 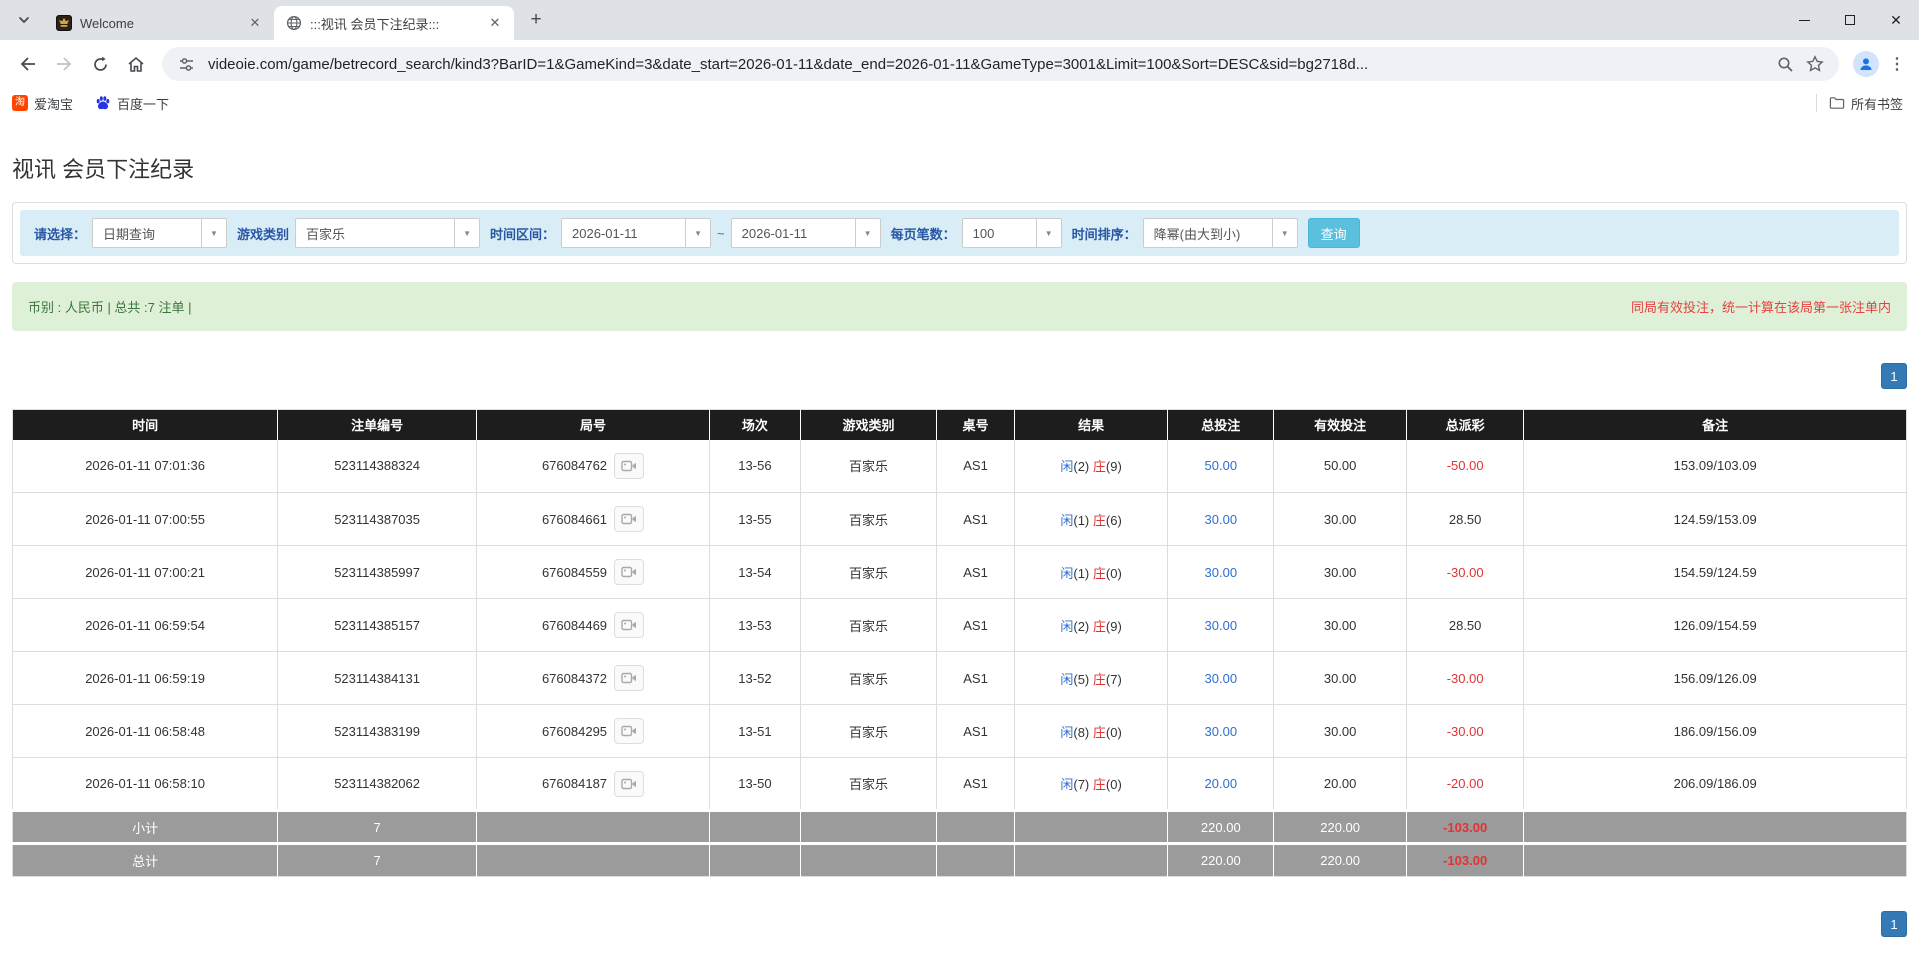 I want to click on sort-select: 降幂(由大到小) ▼, so click(x=1220, y=233).